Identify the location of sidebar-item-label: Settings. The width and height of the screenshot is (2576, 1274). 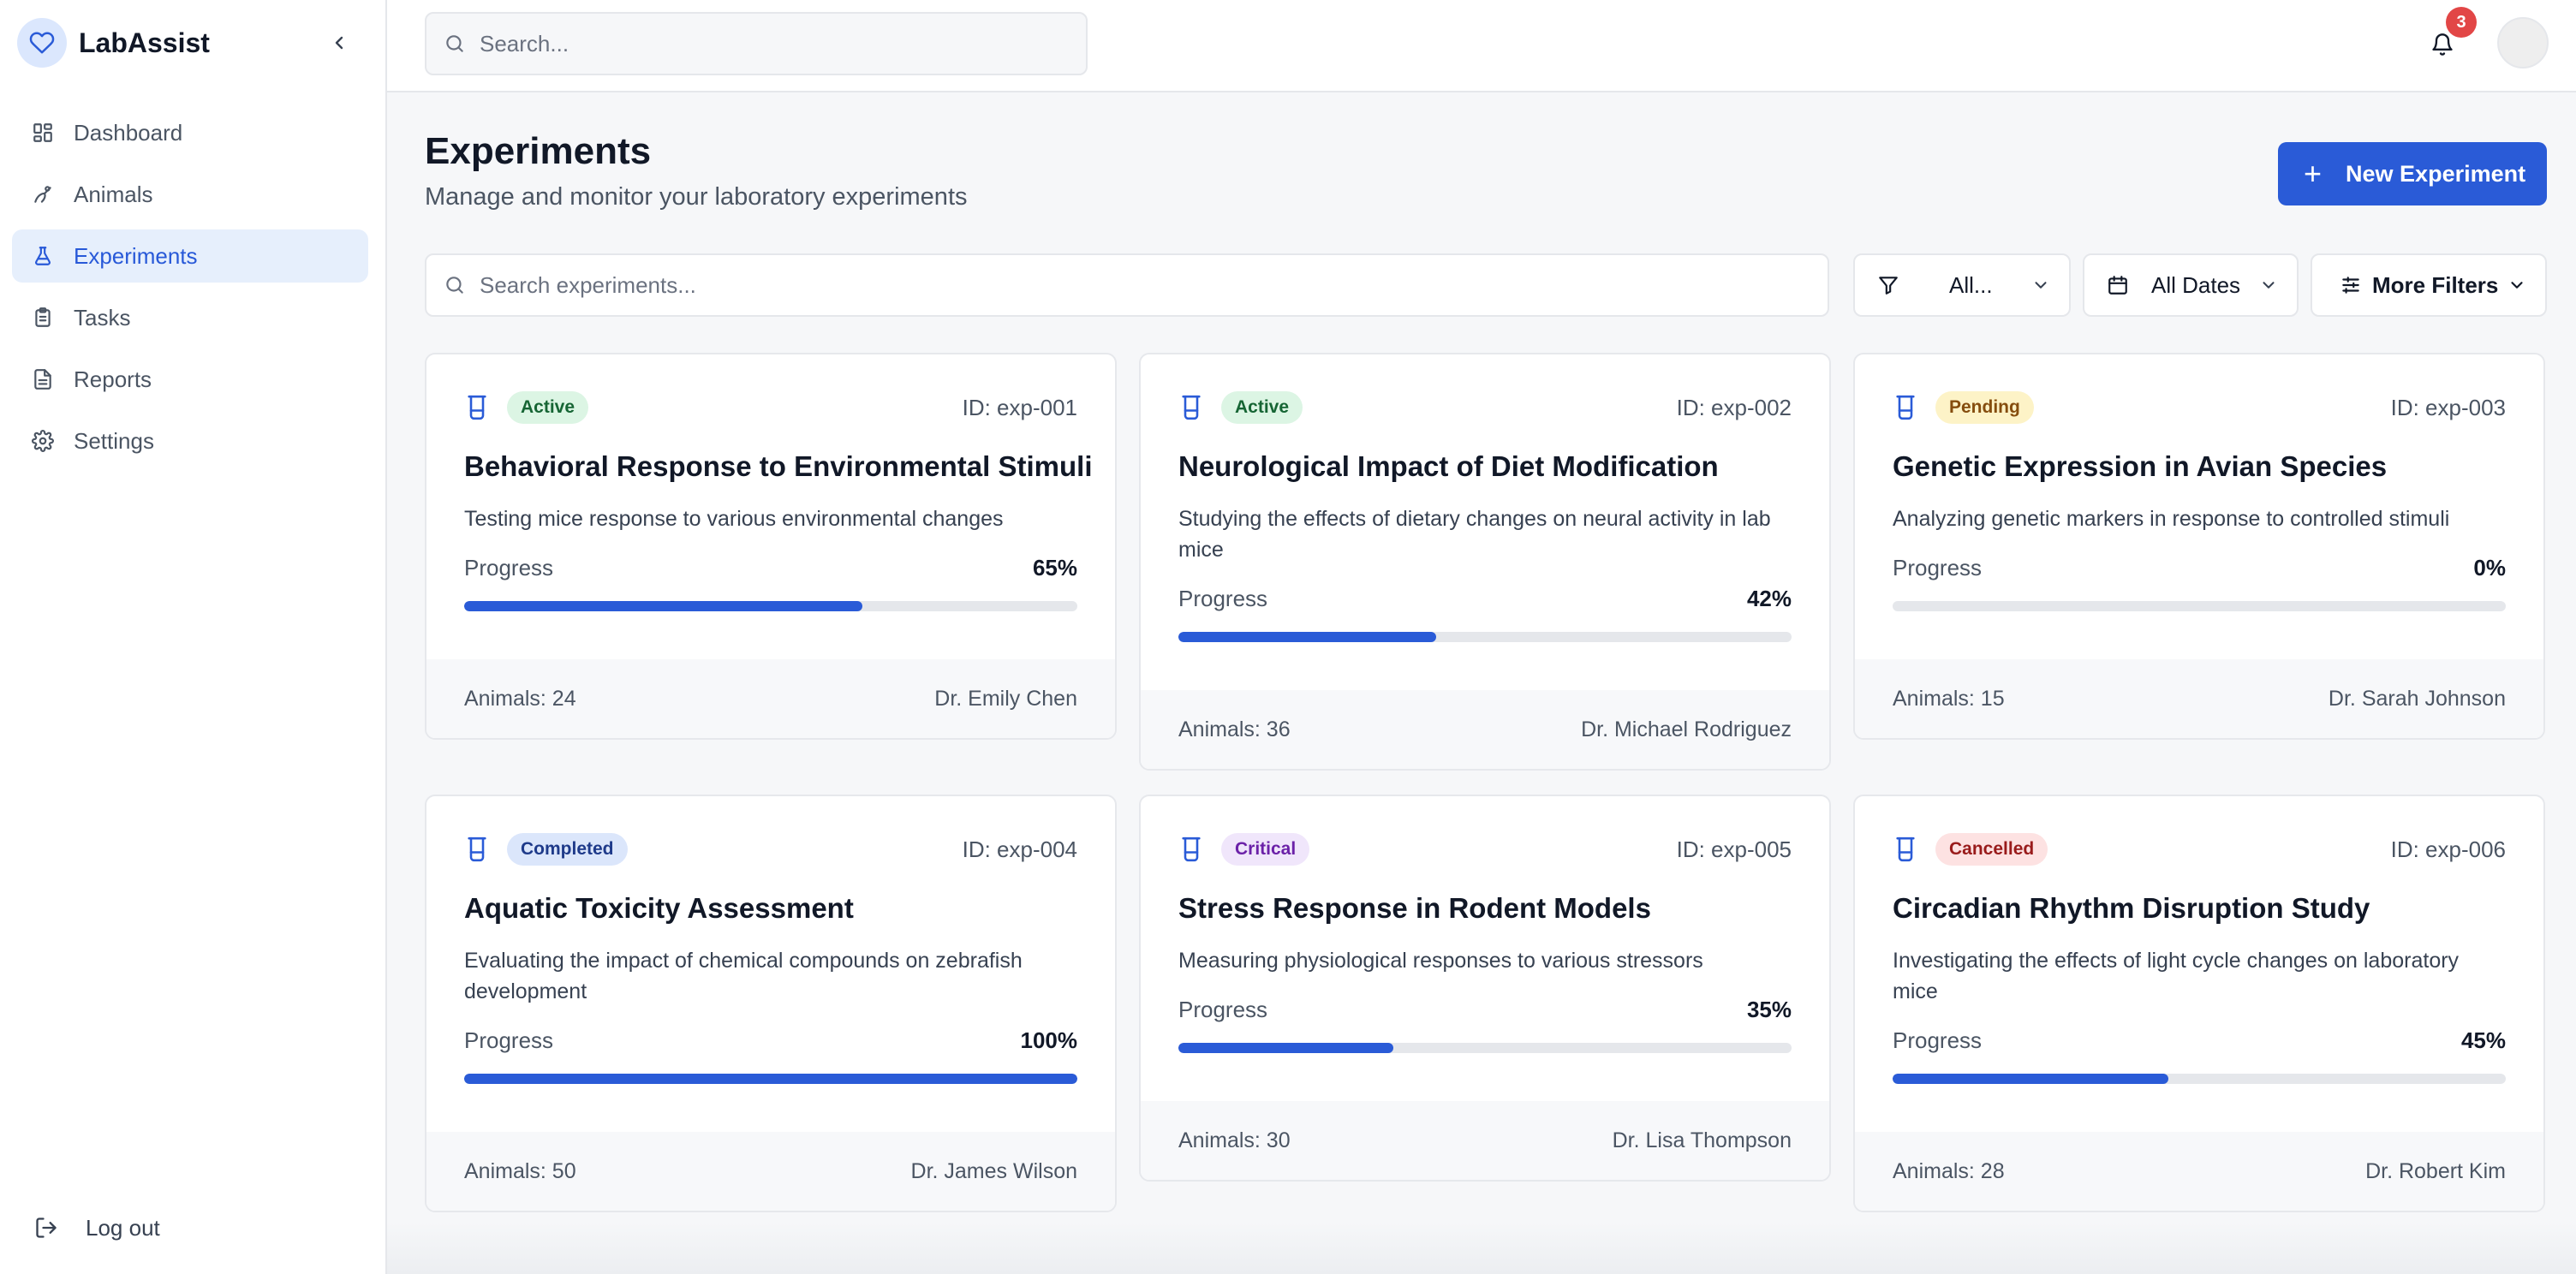
(114, 441).